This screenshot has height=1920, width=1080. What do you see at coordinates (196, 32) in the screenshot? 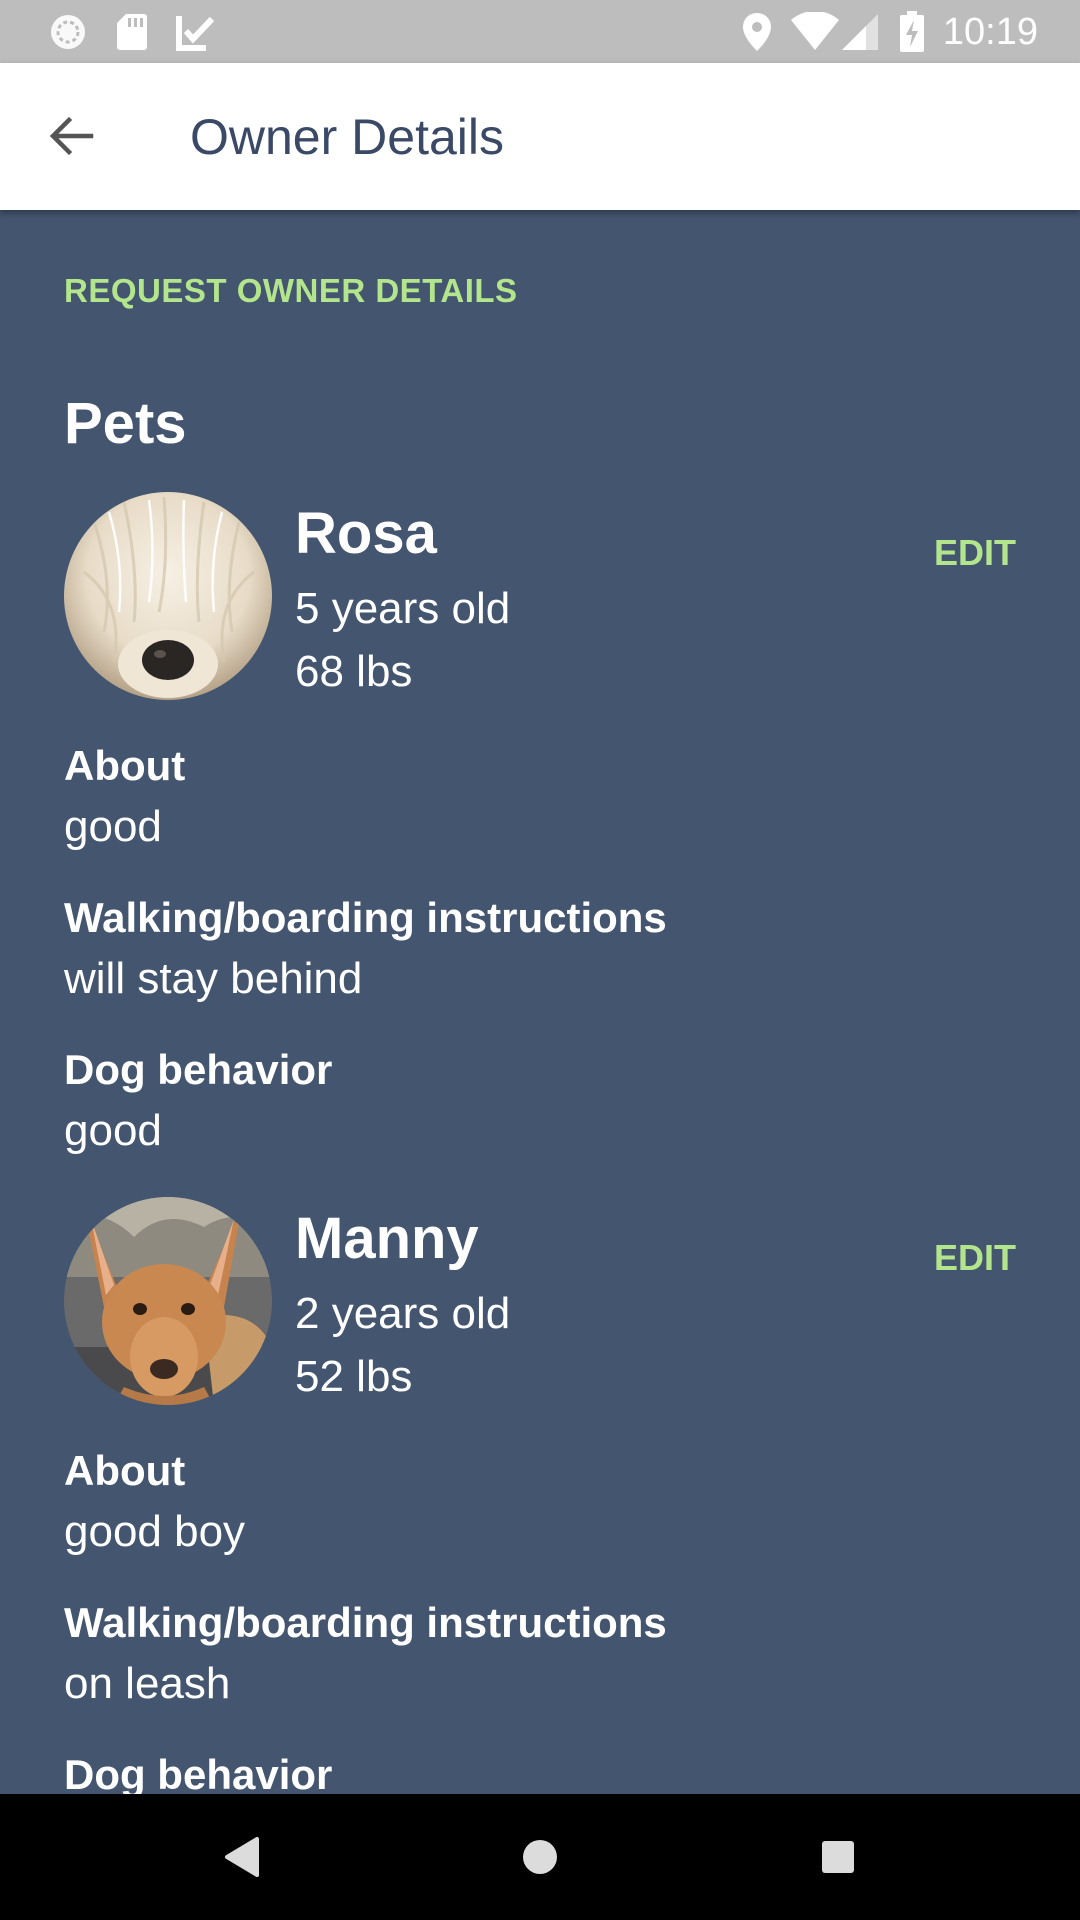
I see `task-check-icon` at bounding box center [196, 32].